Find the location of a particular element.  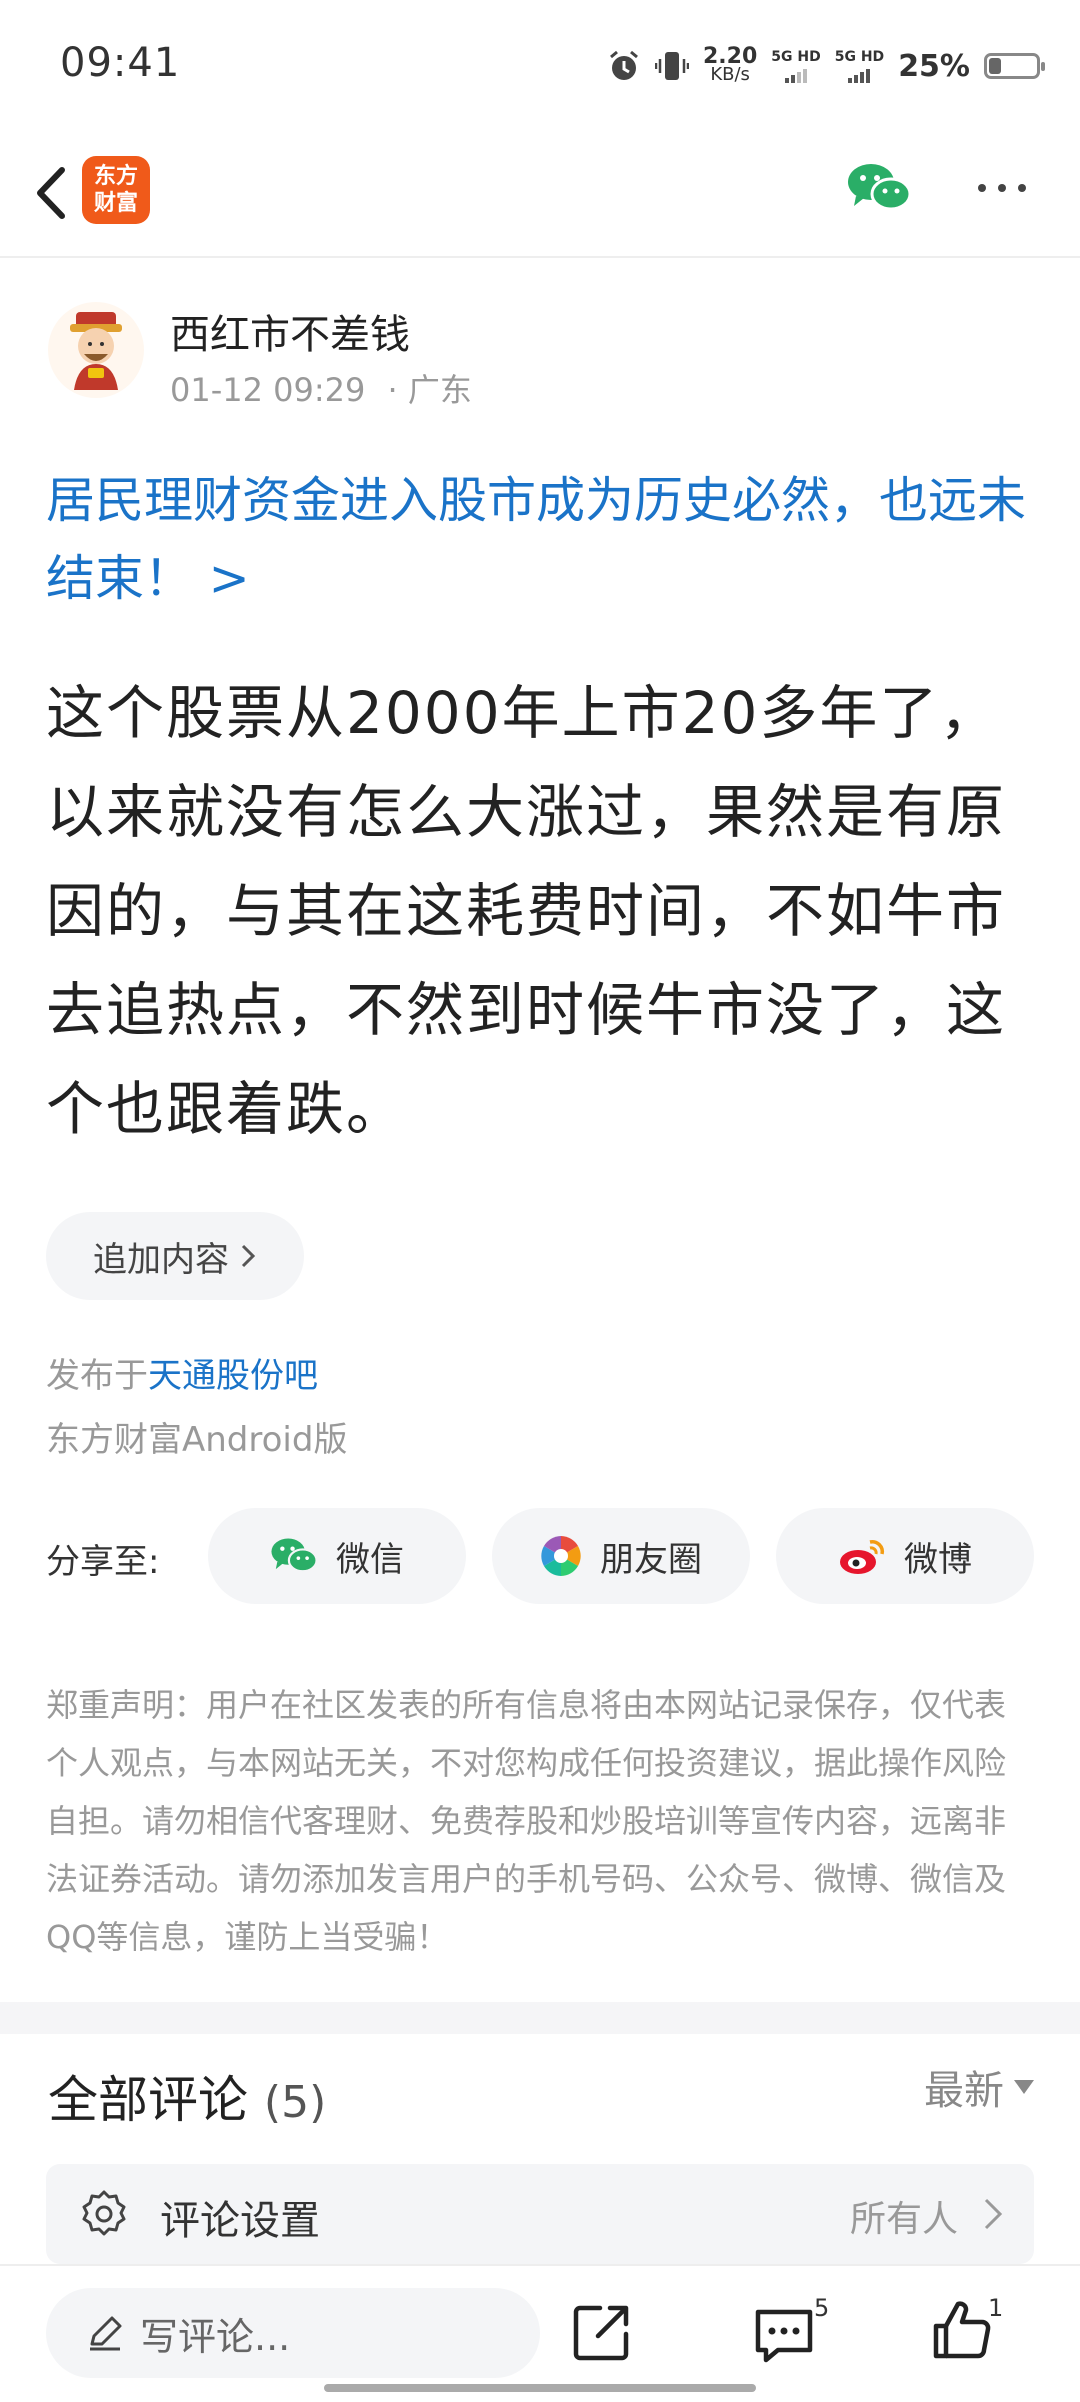

status-time: 09:41 is located at coordinates (120, 63).